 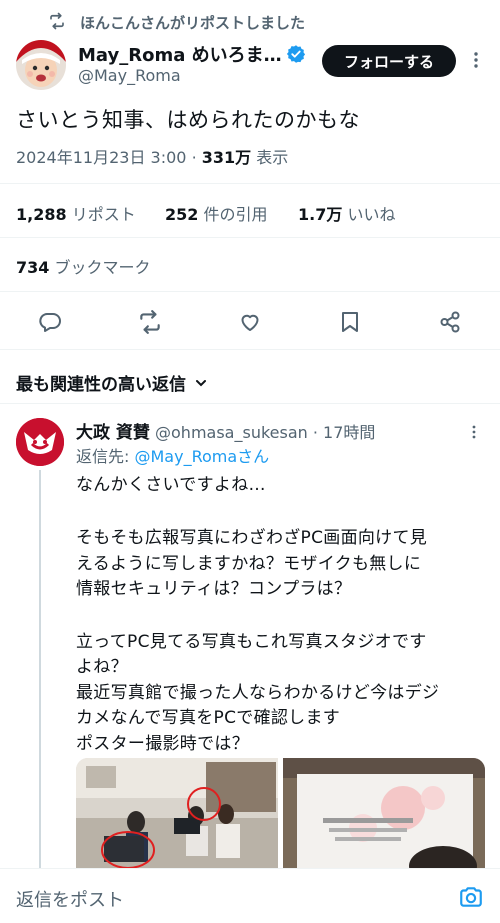 I want to click on reply-author-handle: @ohmasa_sukesan, so click(x=231, y=432).